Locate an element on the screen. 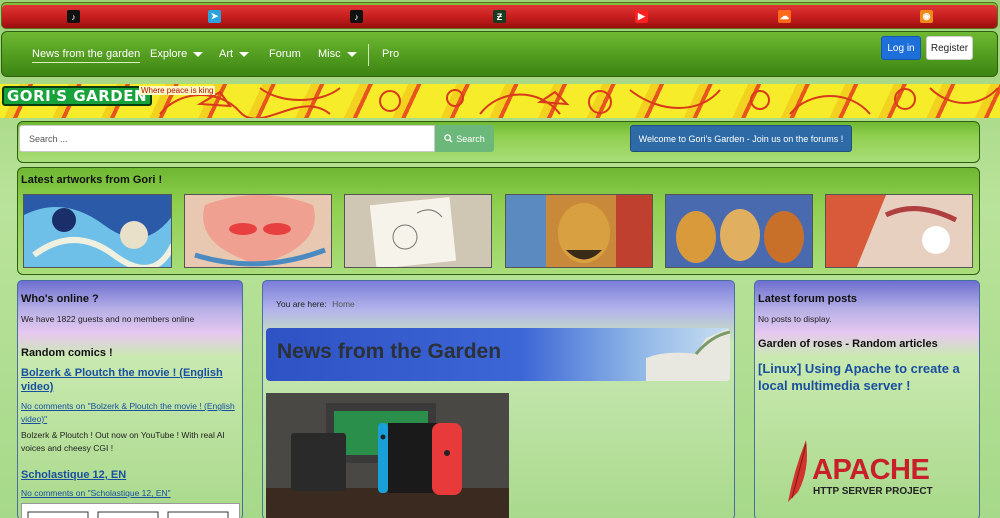  register-button: Register is located at coordinates (949, 48).